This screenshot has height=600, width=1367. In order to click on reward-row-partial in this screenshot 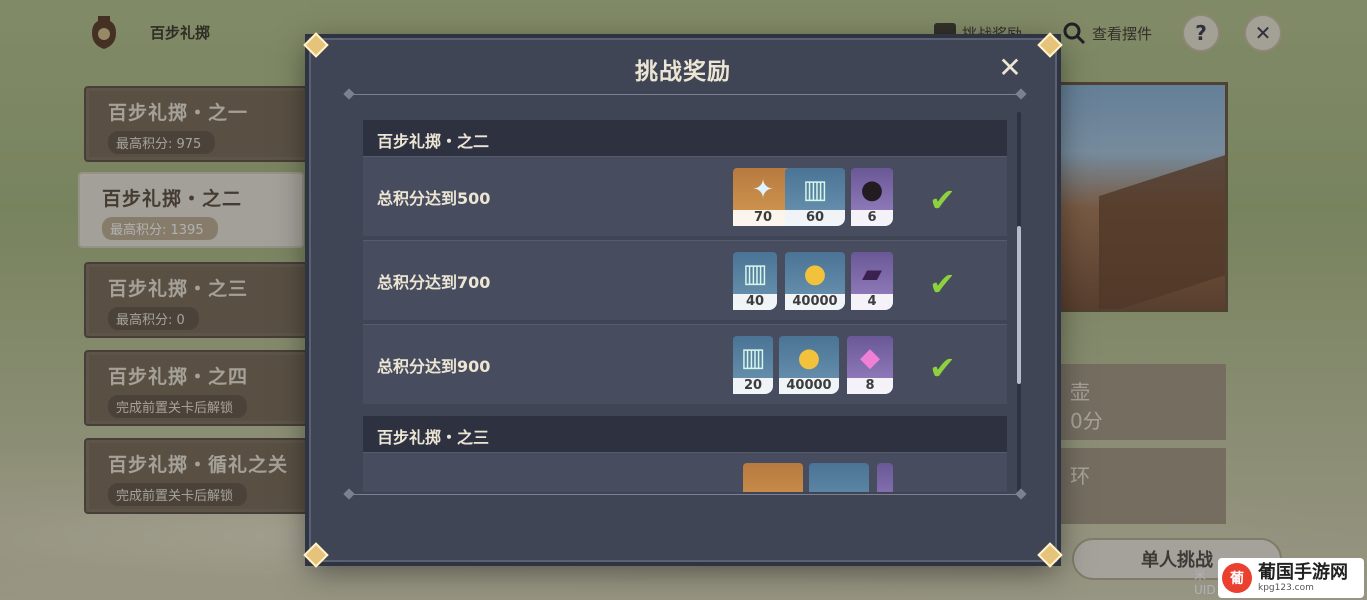, I will do `click(685, 472)`.